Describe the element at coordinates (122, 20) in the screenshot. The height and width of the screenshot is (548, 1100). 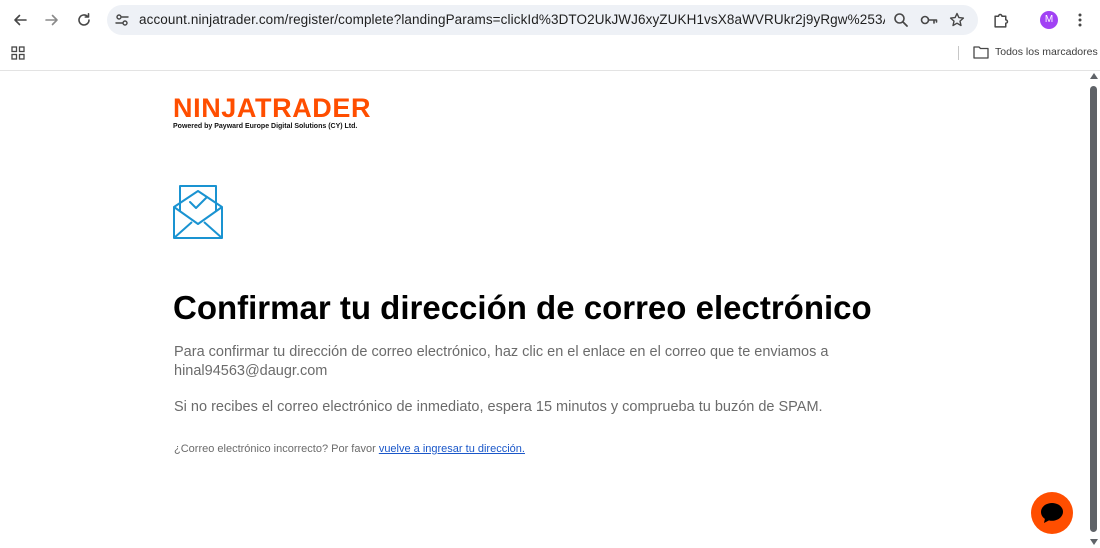
I see `tune-icon` at that location.